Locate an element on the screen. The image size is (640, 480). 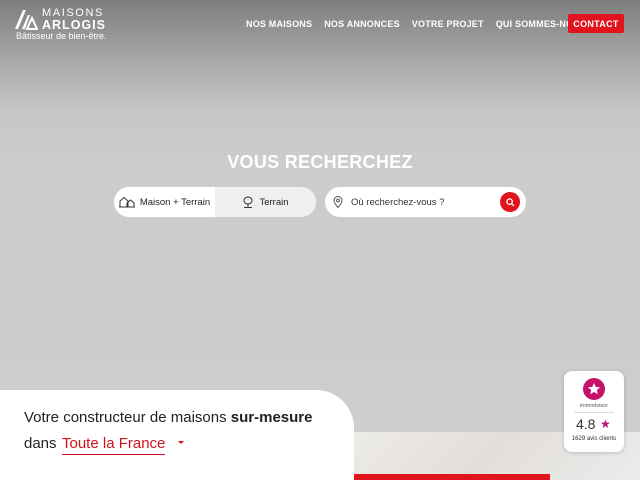
nav-nos-maisons: NOS MAISONS is located at coordinates (279, 24).